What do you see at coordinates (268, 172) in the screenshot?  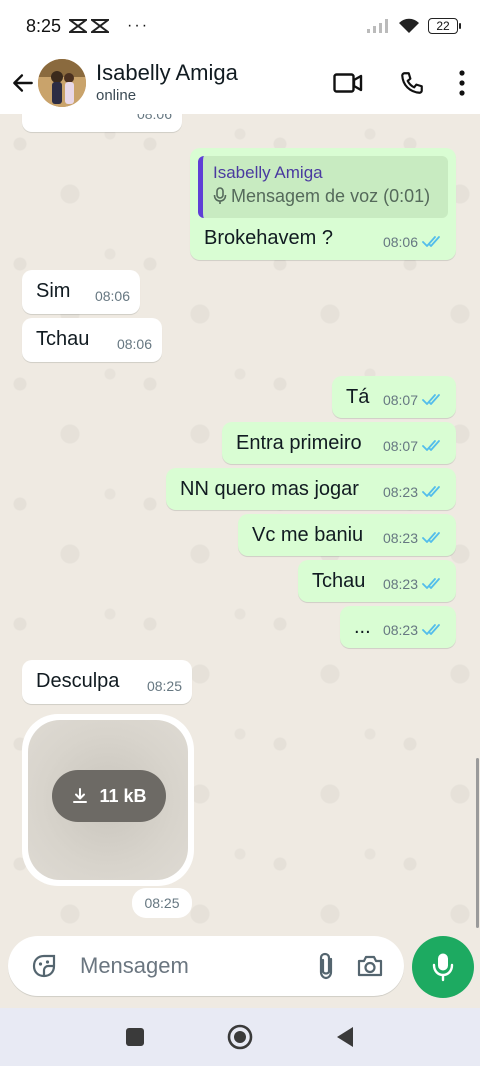 I see `quoted-author: Isabelly Amiga` at bounding box center [268, 172].